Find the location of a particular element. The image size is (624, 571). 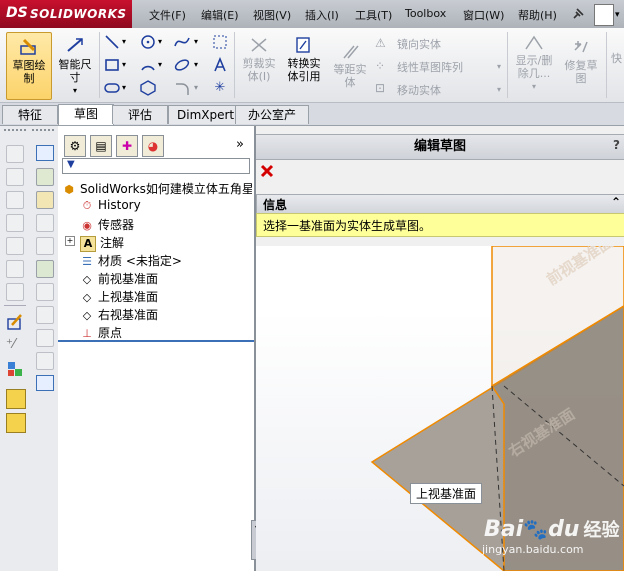

convert-entities-button: 转换实 体引用 is located at coordinates (304, 65).